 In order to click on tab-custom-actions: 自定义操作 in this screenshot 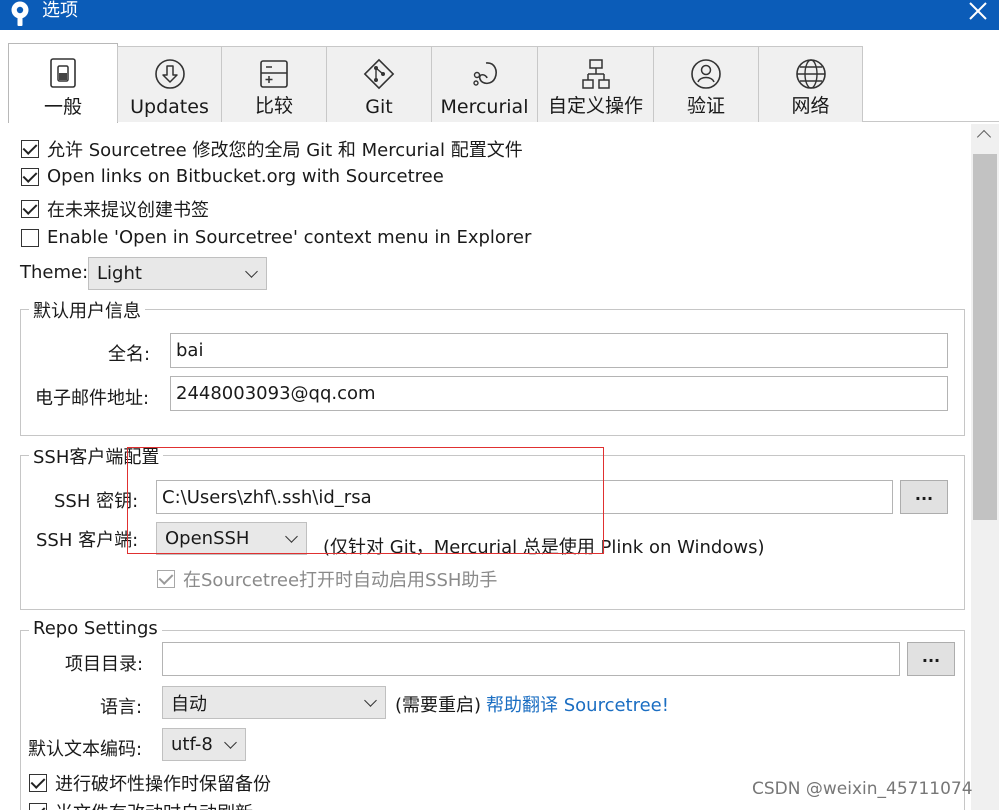, I will do `click(595, 84)`.